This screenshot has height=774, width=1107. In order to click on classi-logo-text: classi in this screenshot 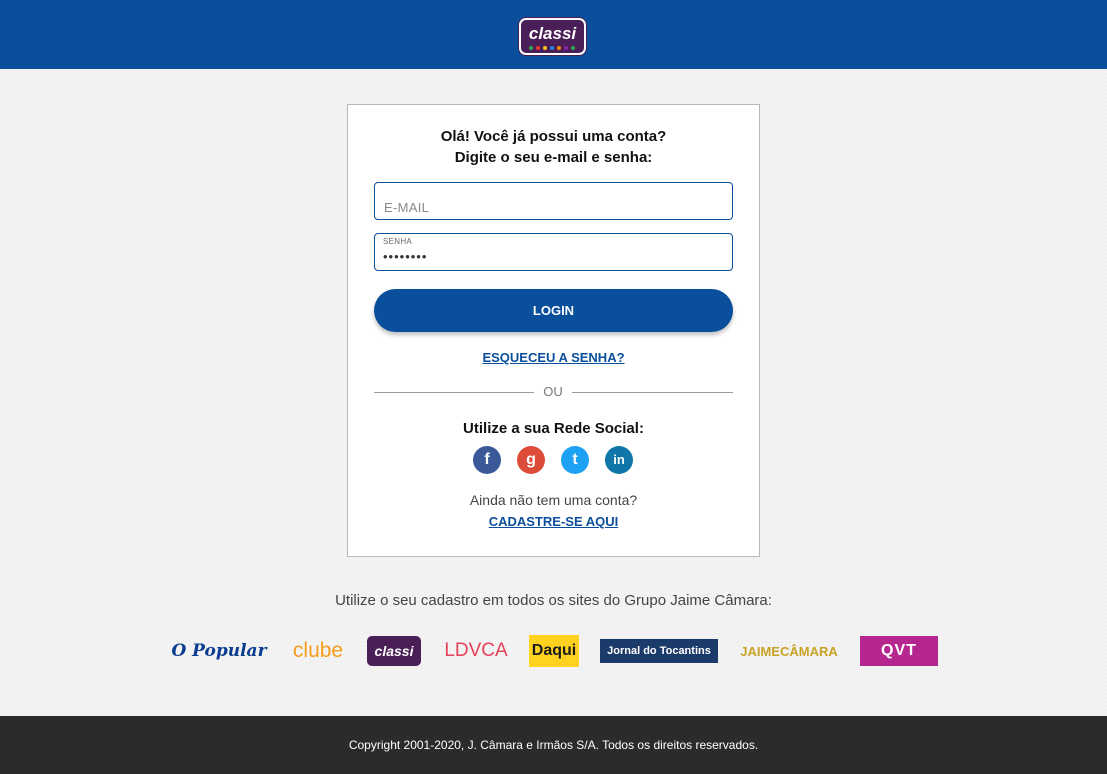, I will do `click(552, 33)`.